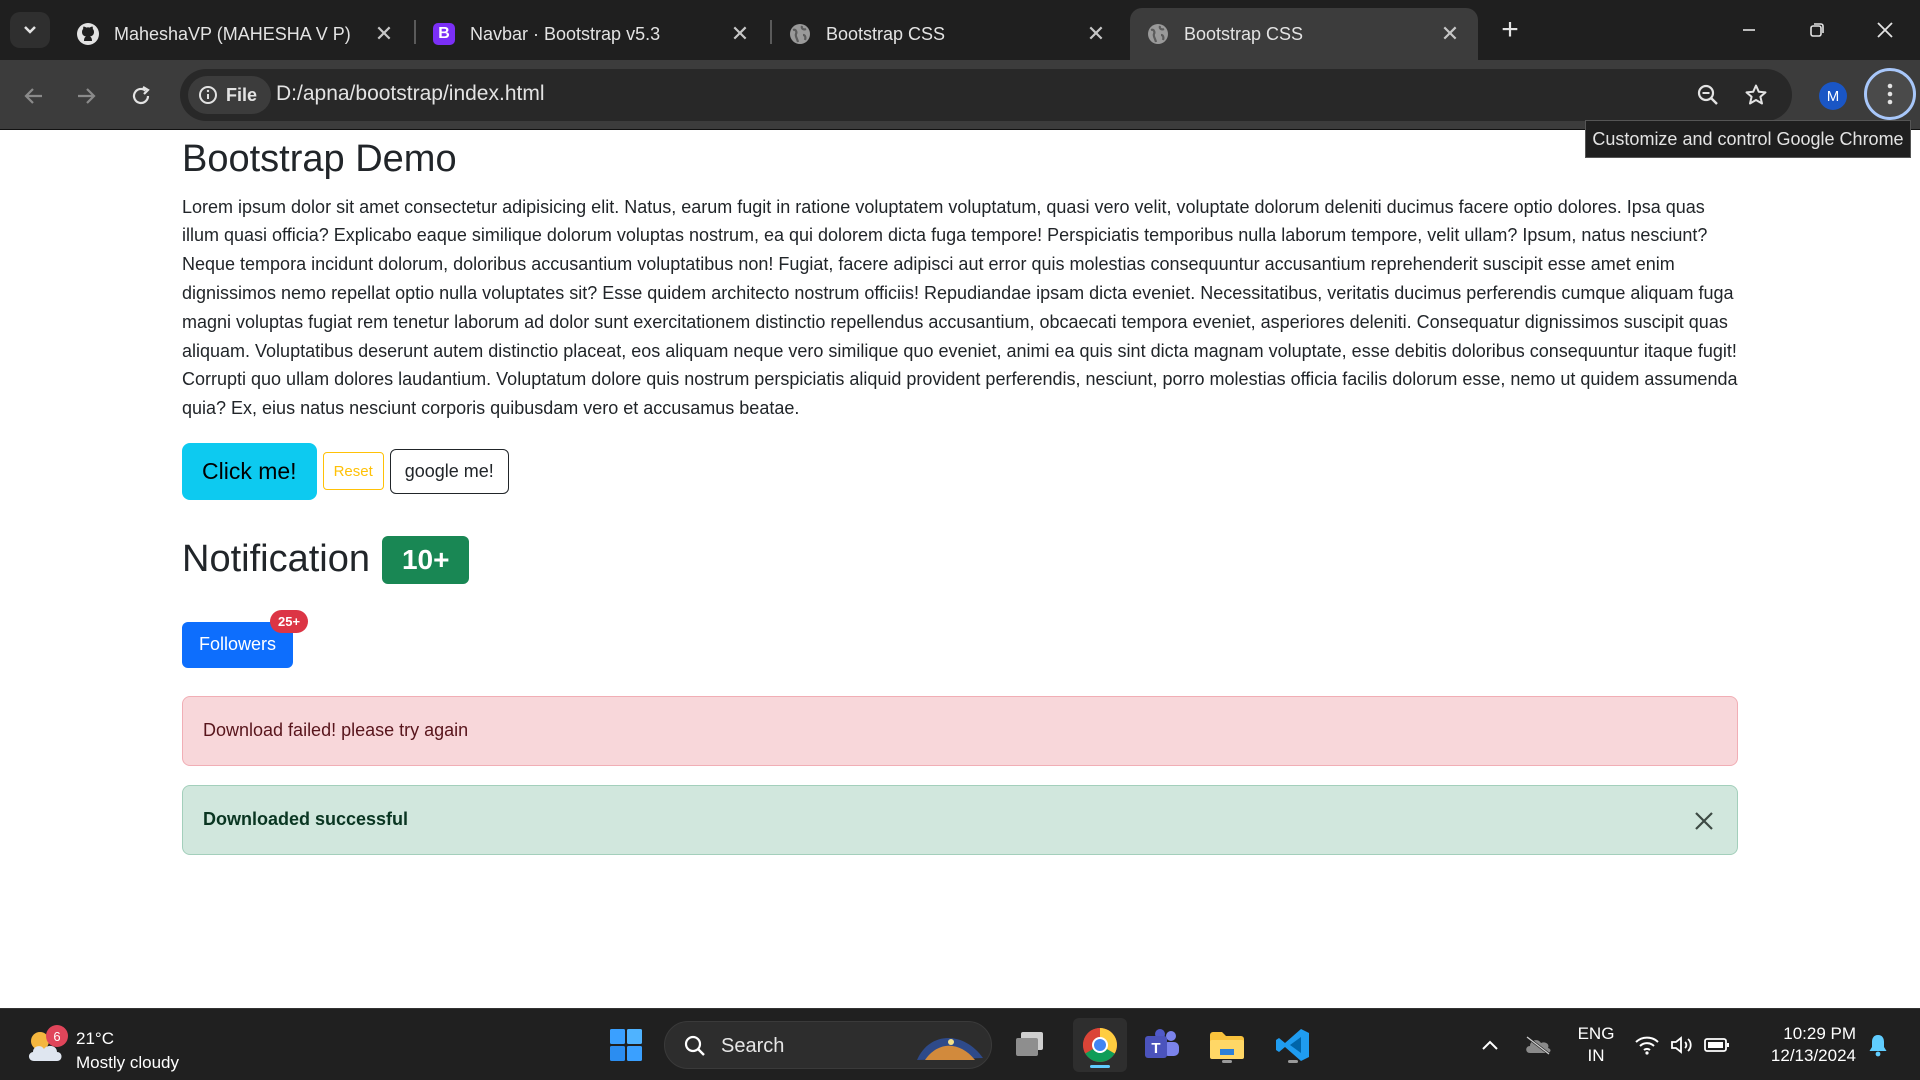 Image resolution: width=1920 pixels, height=1080 pixels. I want to click on notification-heading-row: Notification 10+, so click(960, 559).